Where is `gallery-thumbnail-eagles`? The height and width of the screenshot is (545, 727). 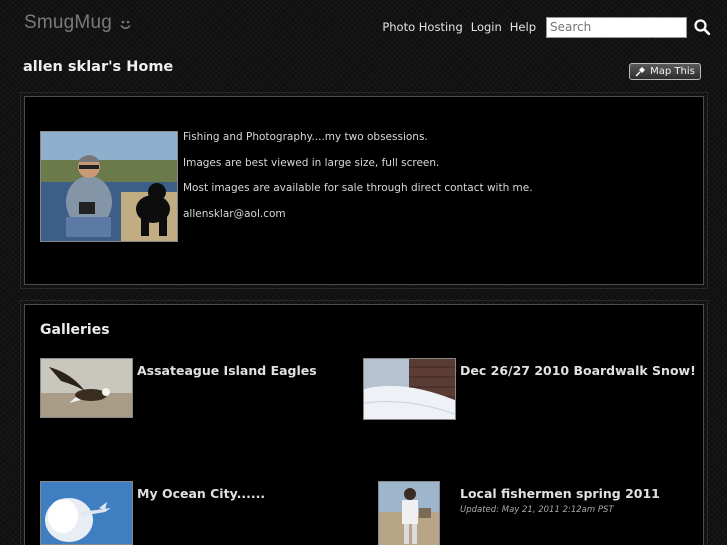
gallery-thumbnail-eagles is located at coordinates (86, 388).